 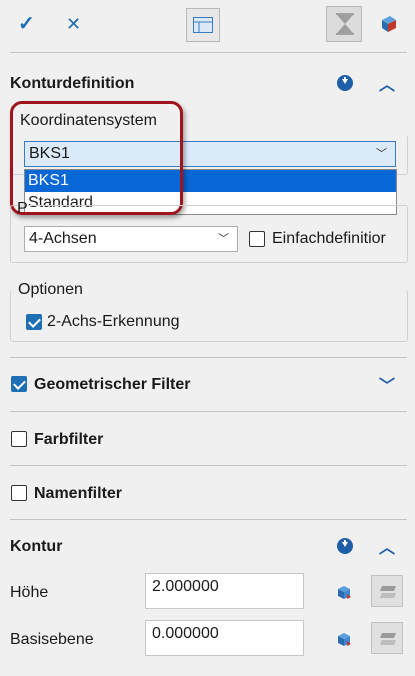 I want to click on section-title-konturdefinition: Konturdefinition, so click(x=72, y=83).